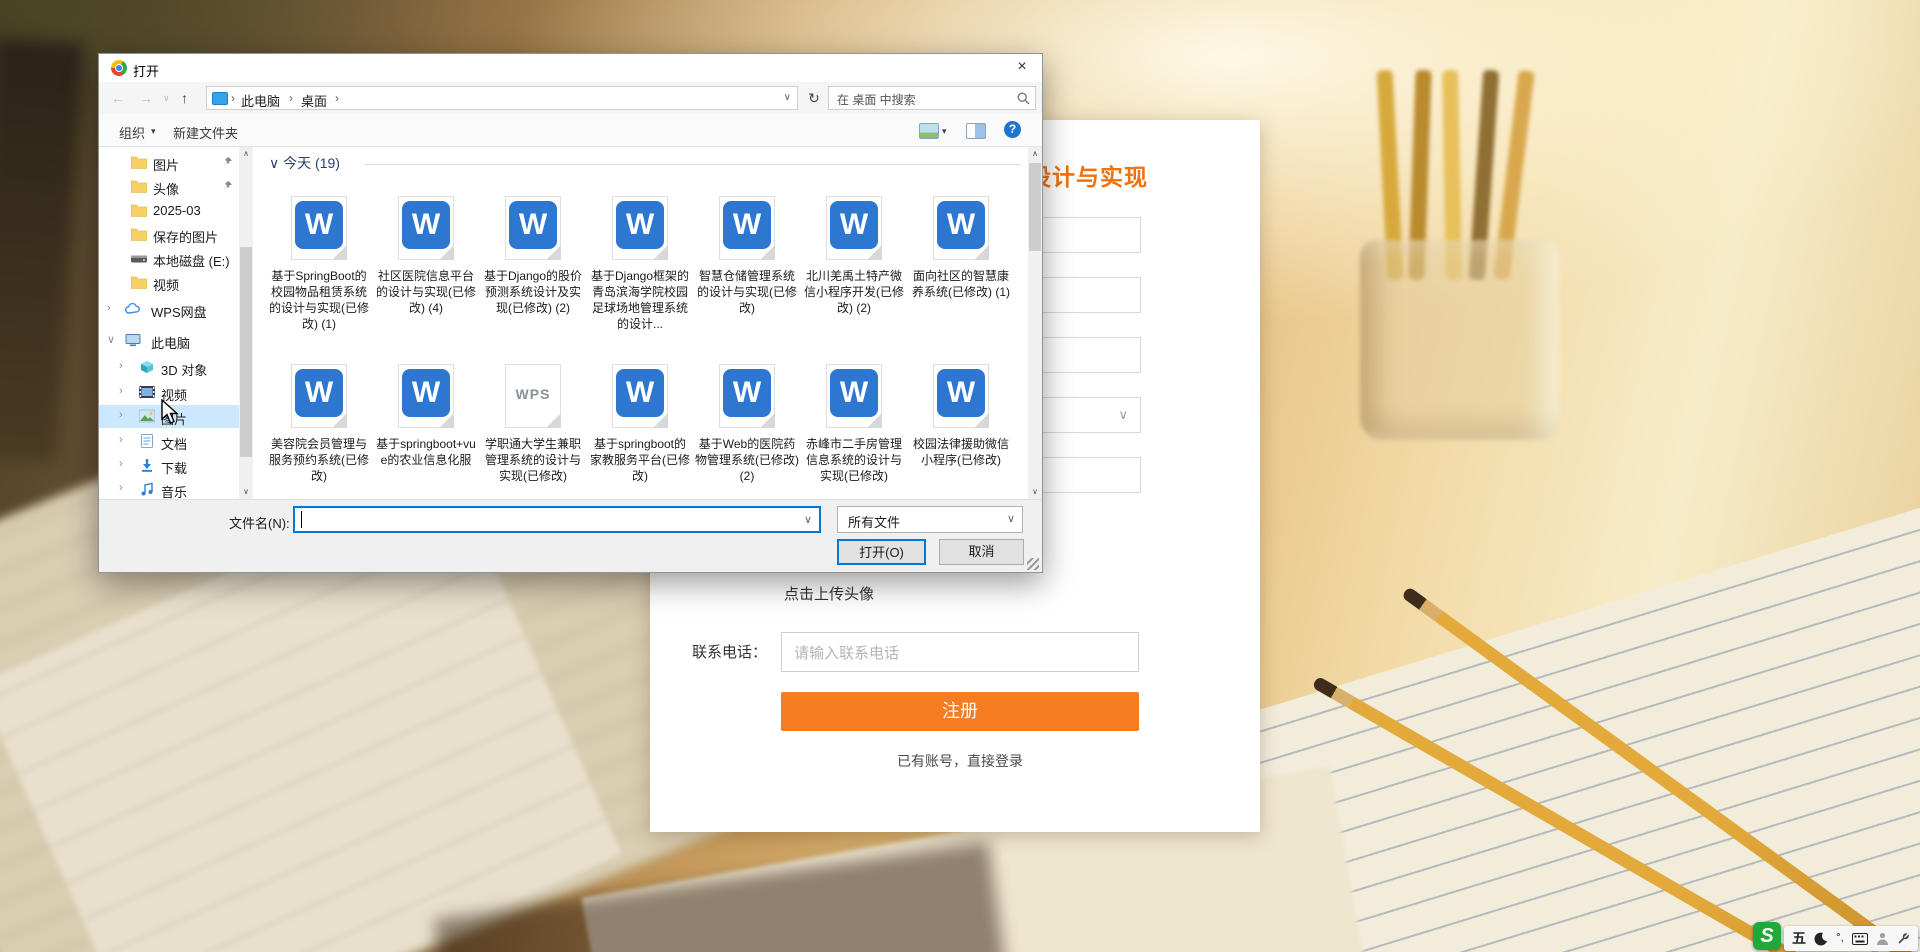 The width and height of the screenshot is (1920, 952). I want to click on file-item: W 赤峰市二手房管理信息系统的设计与实现(已修改), so click(854, 421).